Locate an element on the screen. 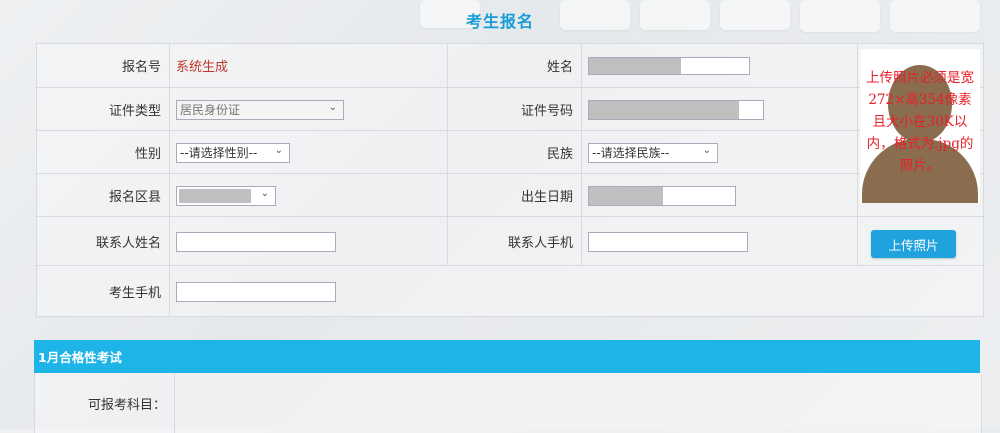  gender-select: --请选择性别-- ⌄ is located at coordinates (233, 152).